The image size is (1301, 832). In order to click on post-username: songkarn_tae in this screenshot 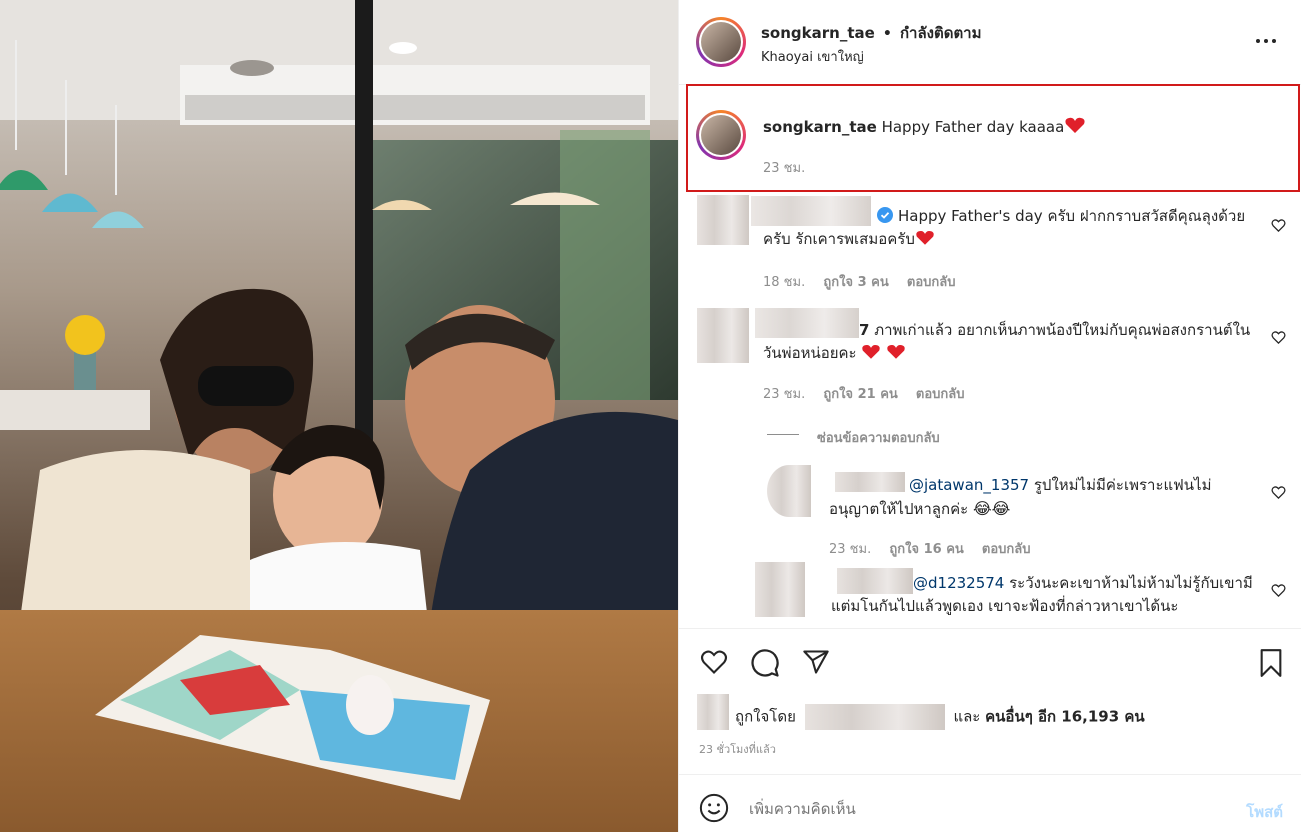, I will do `click(818, 33)`.